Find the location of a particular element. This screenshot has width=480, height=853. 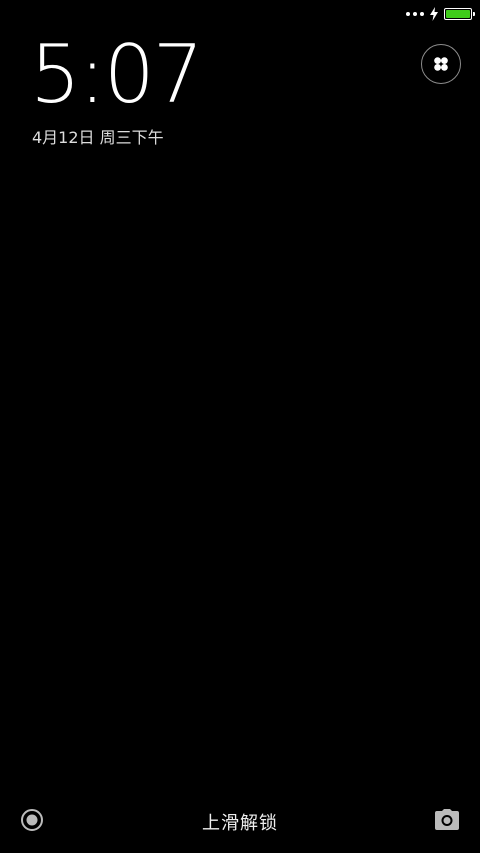

bottom-shortcut-bar: 上滑解锁 is located at coordinates (240, 820).